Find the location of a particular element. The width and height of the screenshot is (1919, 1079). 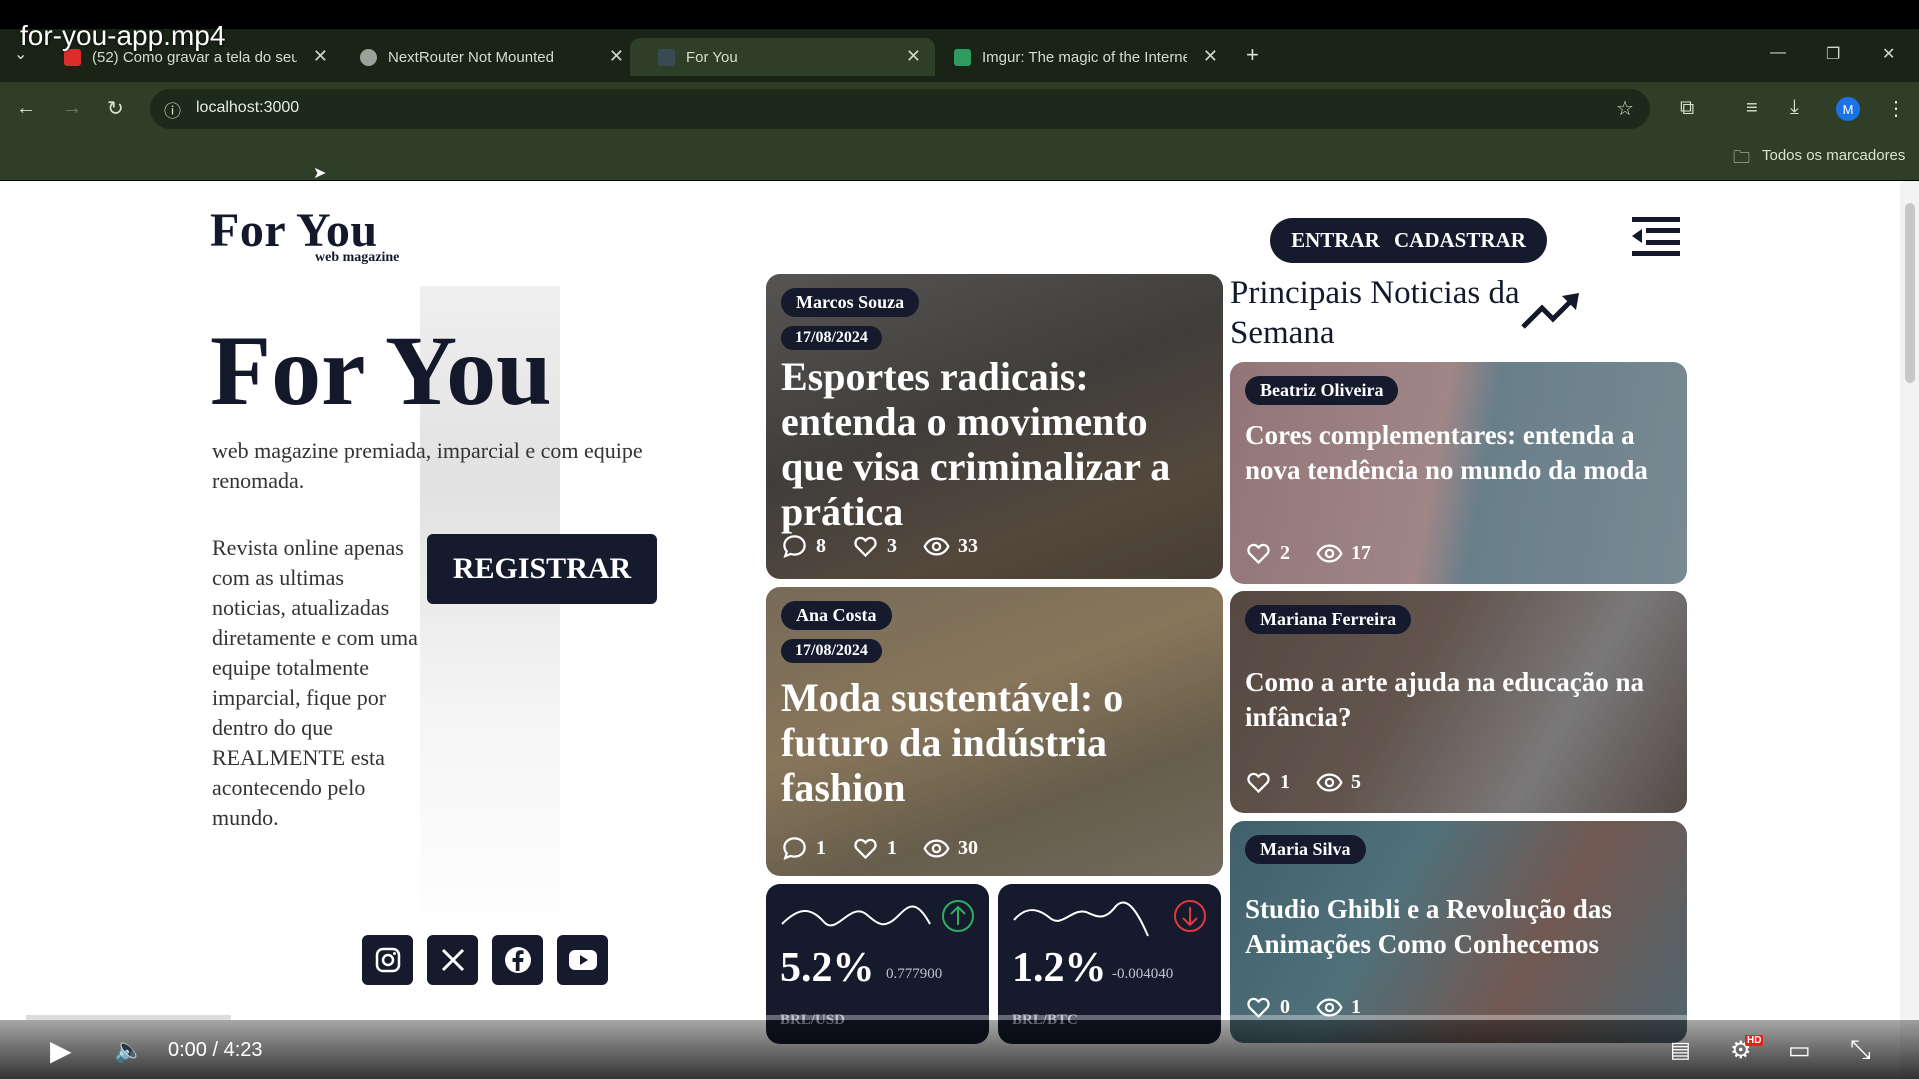

reload-icon: ↻ is located at coordinates (115, 108).